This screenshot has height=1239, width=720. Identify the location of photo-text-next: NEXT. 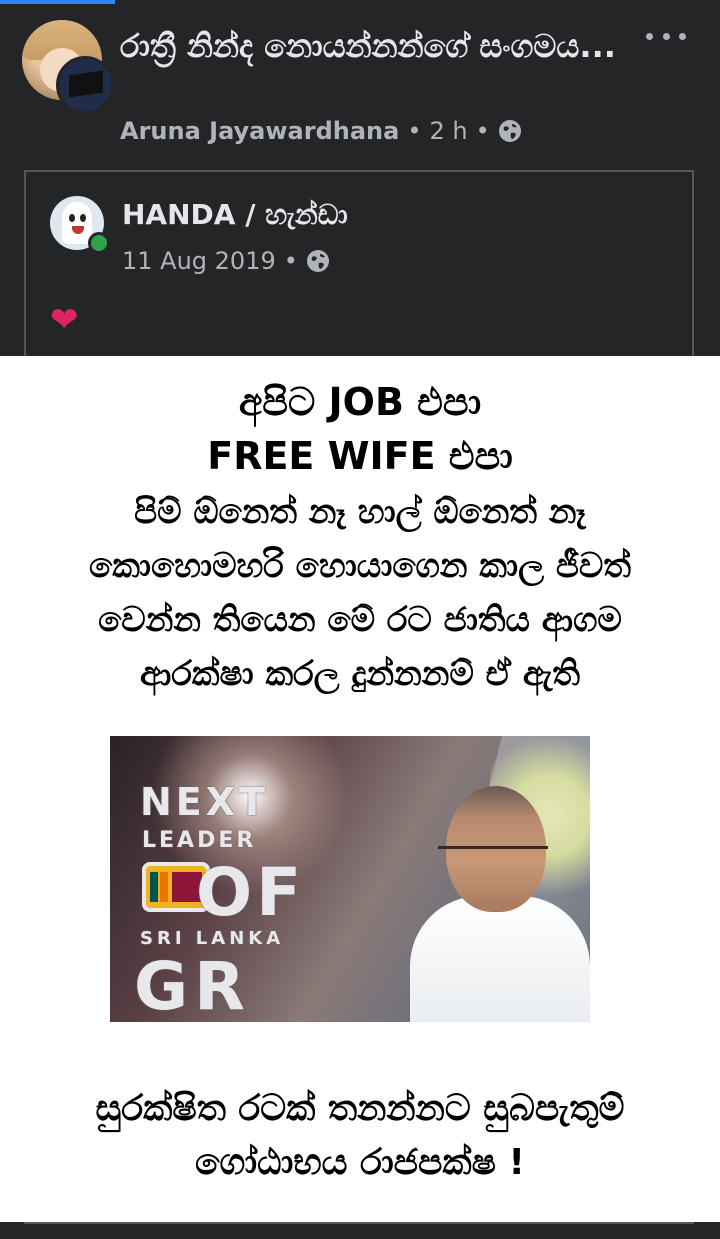
(204, 802).